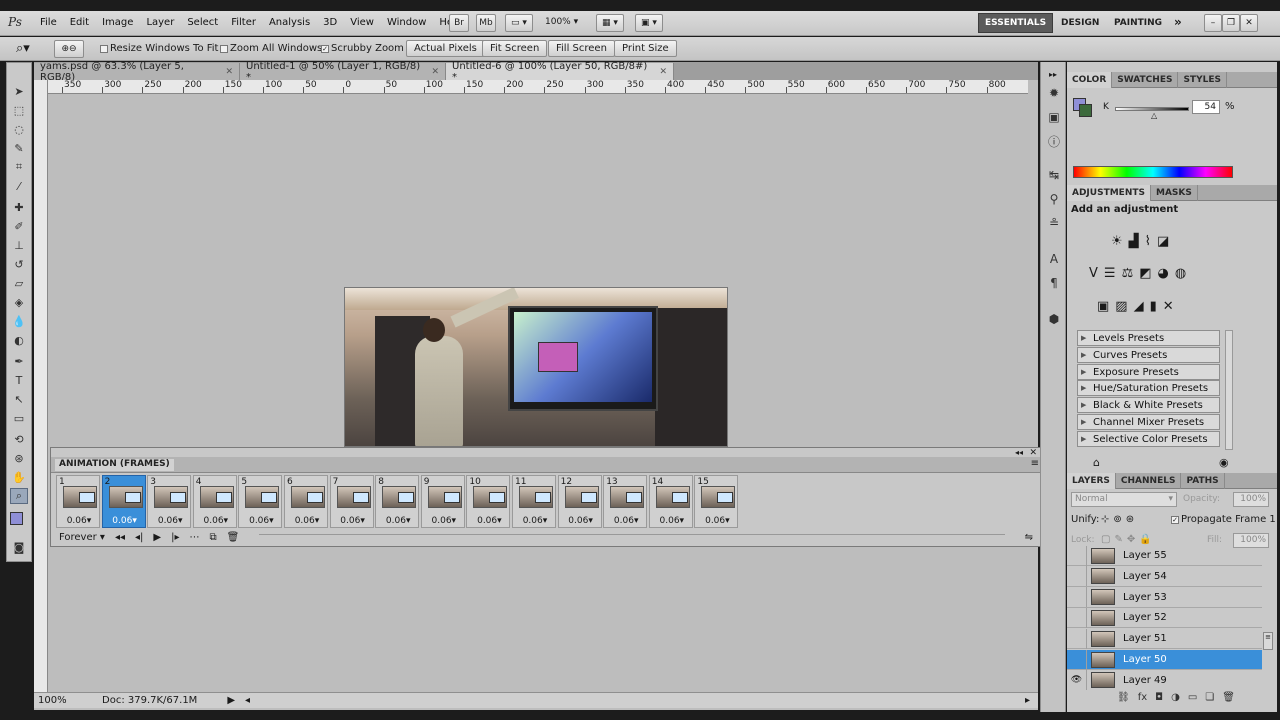 This screenshot has width=1280, height=720. Describe the element at coordinates (1203, 481) in the screenshot. I see `tab-paths: PATHS` at that location.